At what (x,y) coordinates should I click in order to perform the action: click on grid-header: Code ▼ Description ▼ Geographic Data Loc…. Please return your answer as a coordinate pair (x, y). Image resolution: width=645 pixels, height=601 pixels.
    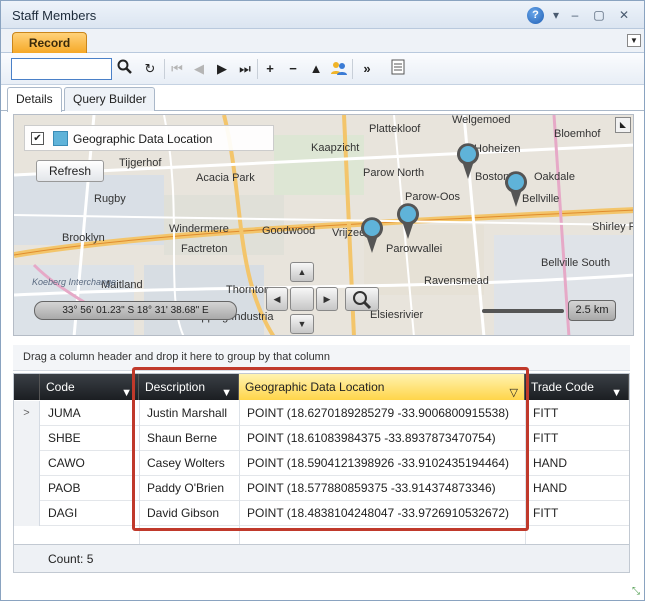
    Looking at the image, I should click on (321, 387).